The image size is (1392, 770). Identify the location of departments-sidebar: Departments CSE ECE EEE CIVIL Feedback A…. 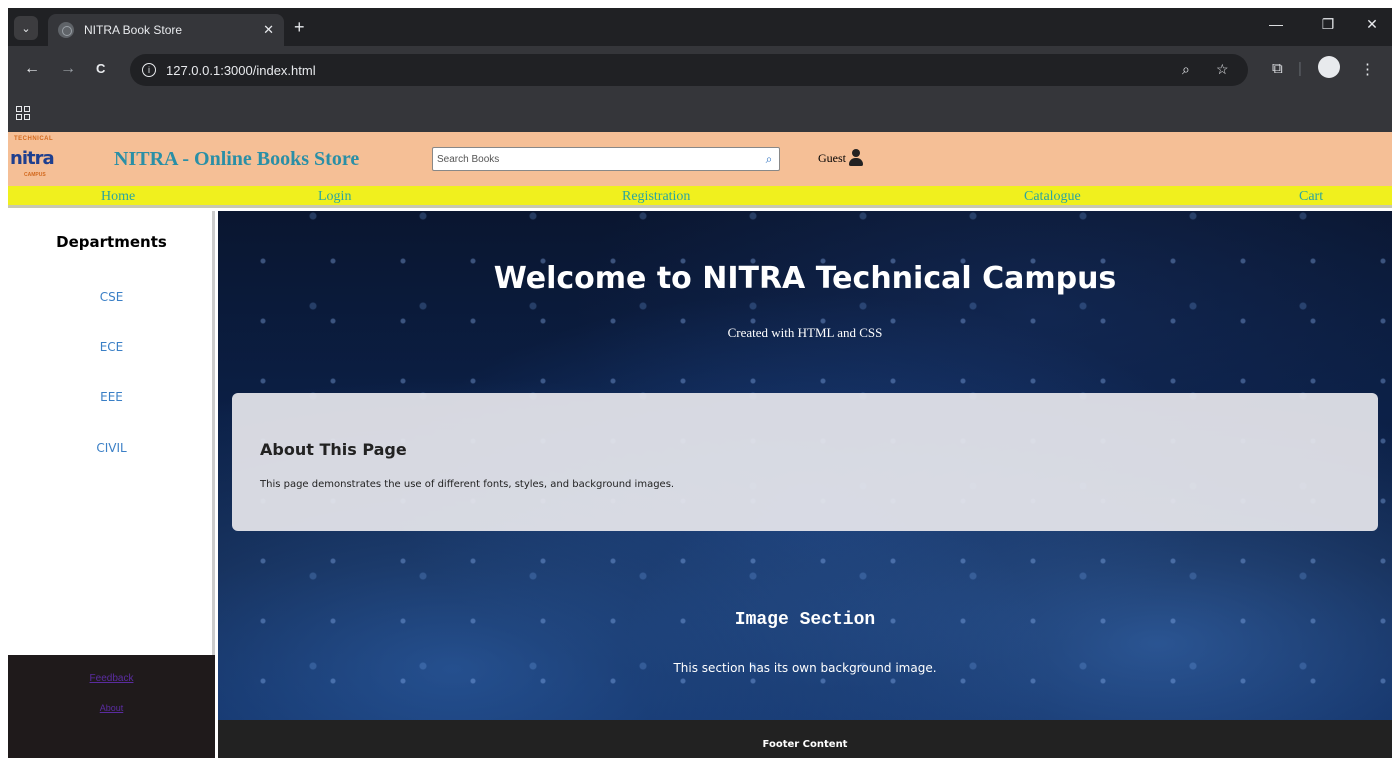
(111, 484).